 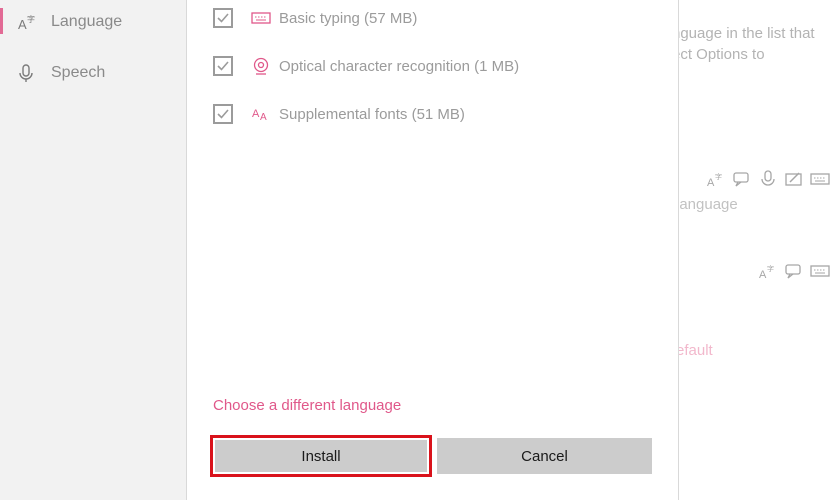 What do you see at coordinates (261, 66) in the screenshot?
I see `ocr-camera-icon` at bounding box center [261, 66].